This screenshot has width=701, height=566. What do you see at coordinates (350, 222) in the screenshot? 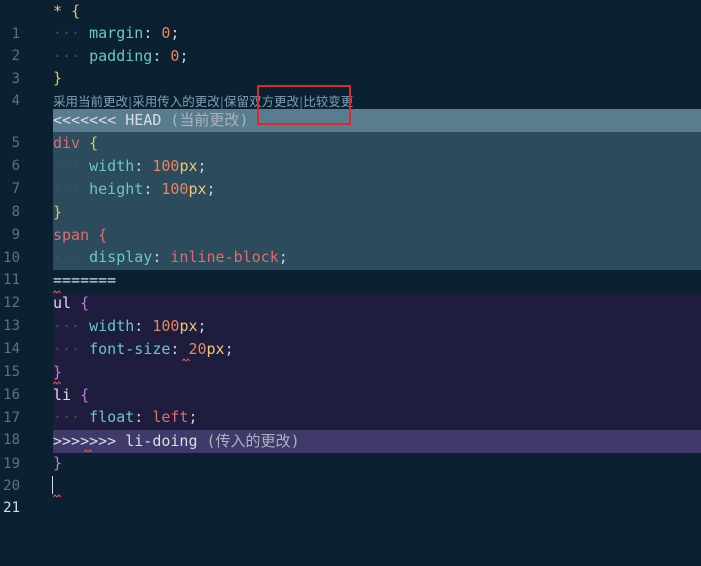
I see `code-line: 9 }` at bounding box center [350, 222].